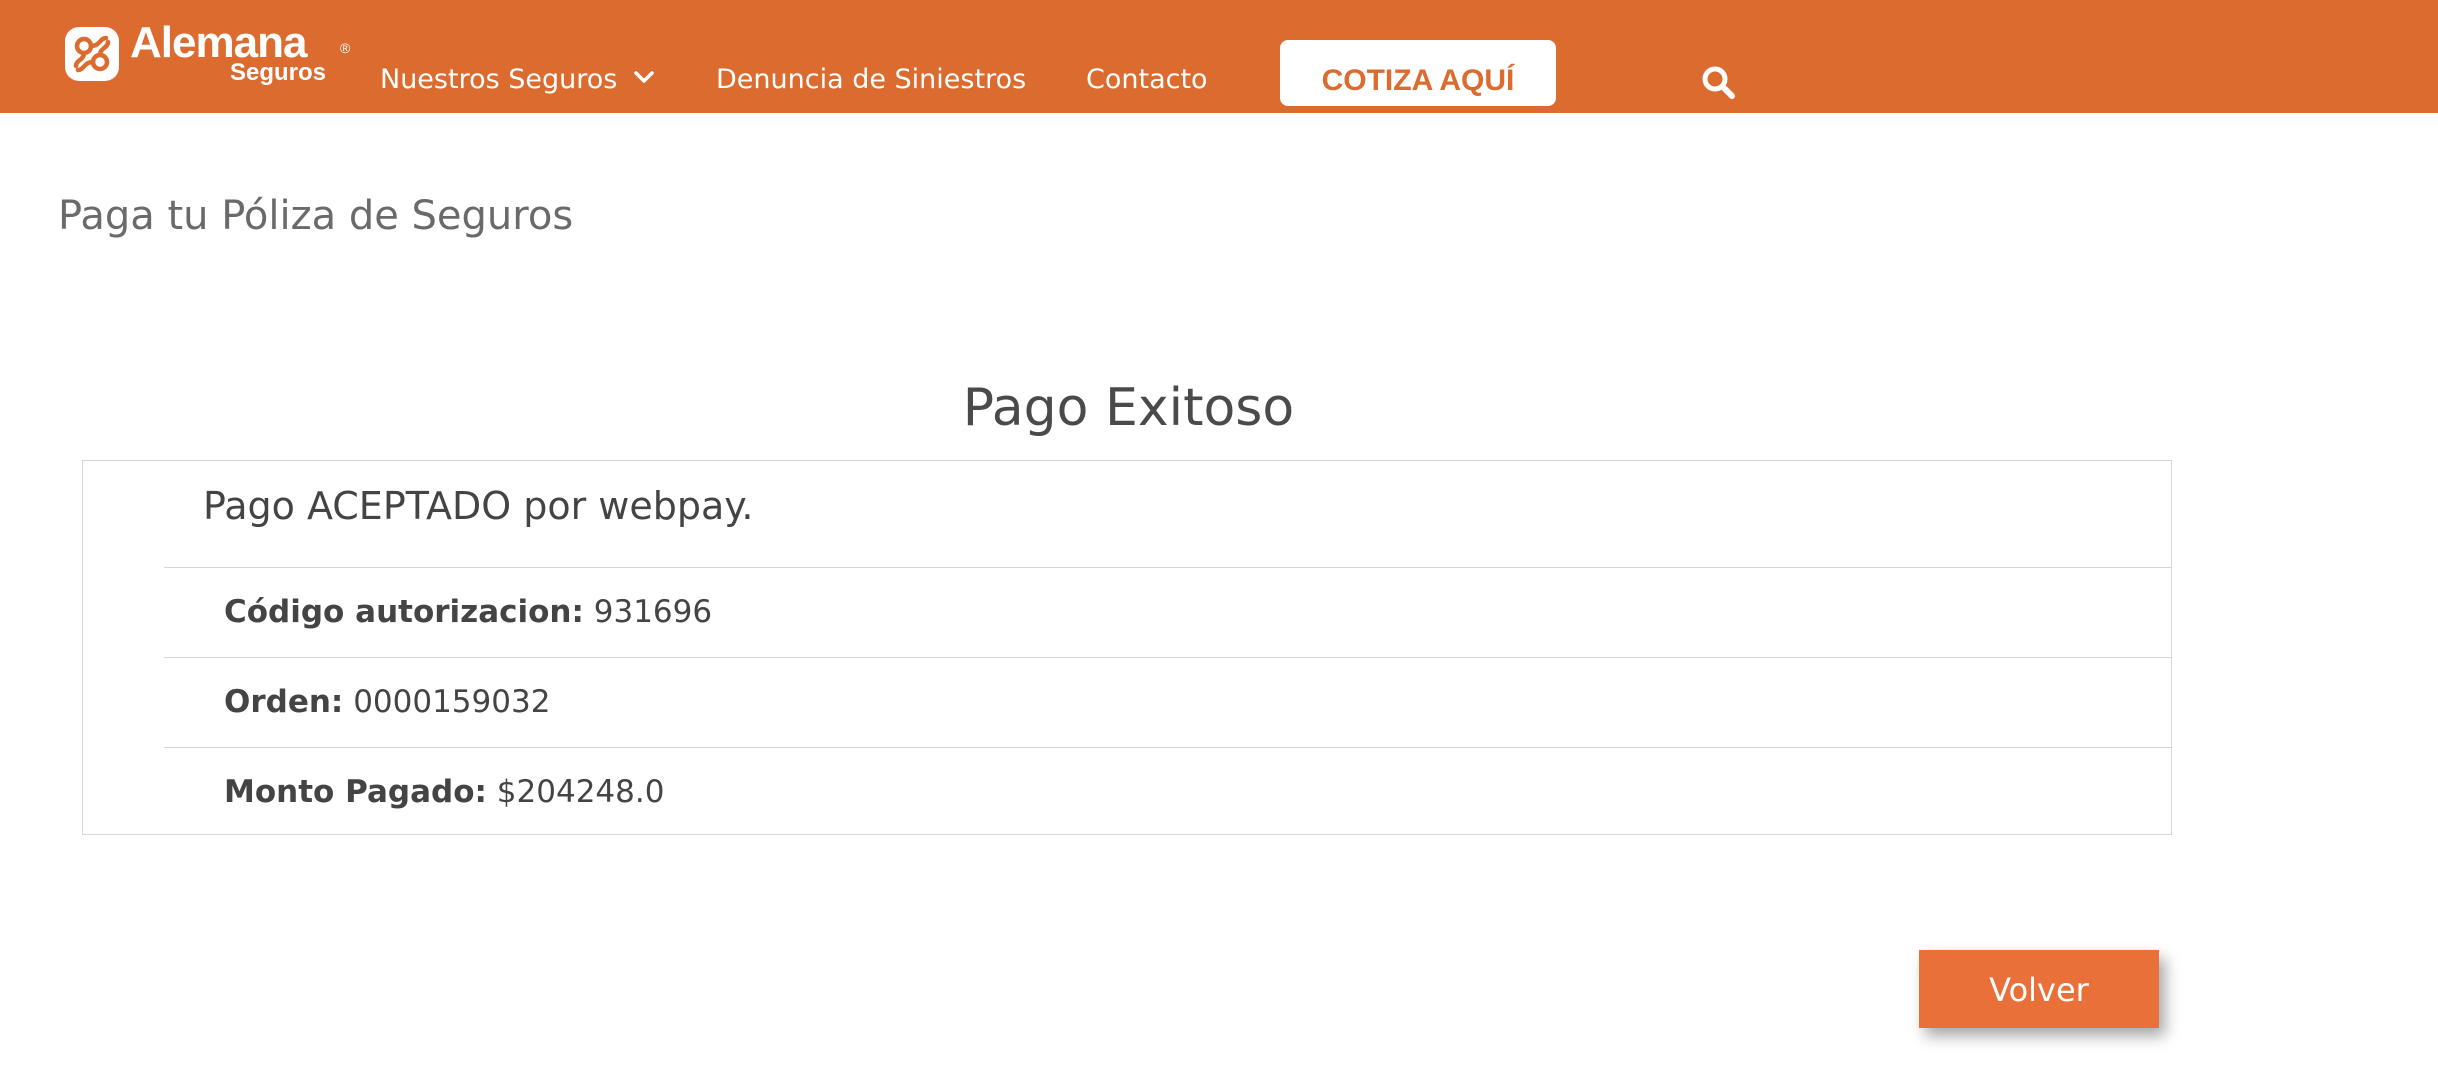 Image resolution: width=2438 pixels, height=1082 pixels. Describe the element at coordinates (404, 612) in the screenshot. I see `authorization-code-label: Código autorizacion:` at that location.